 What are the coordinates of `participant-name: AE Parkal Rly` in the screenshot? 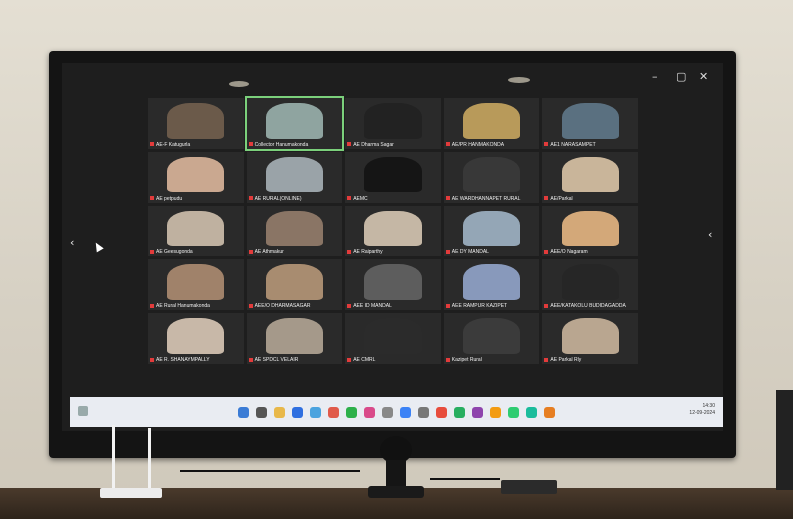 It's located at (590, 360).